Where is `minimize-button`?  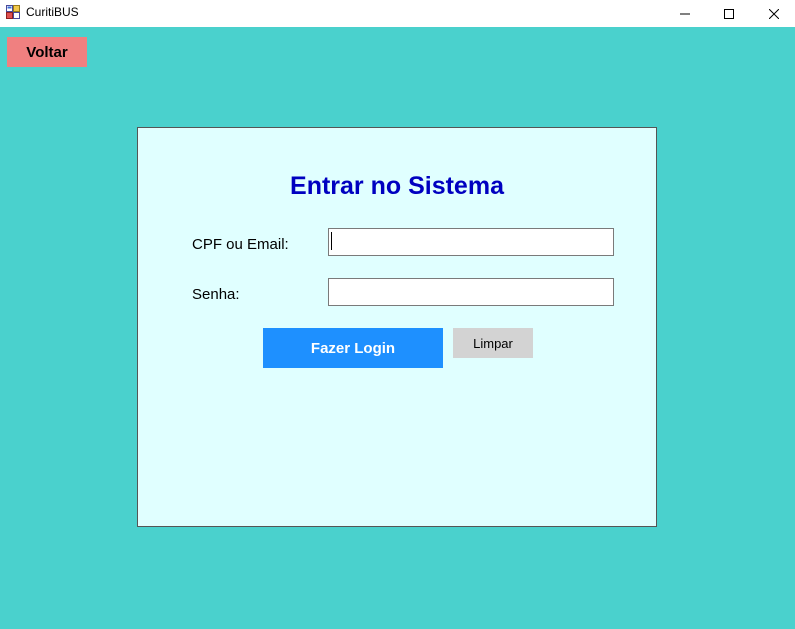
minimize-button is located at coordinates (684, 13).